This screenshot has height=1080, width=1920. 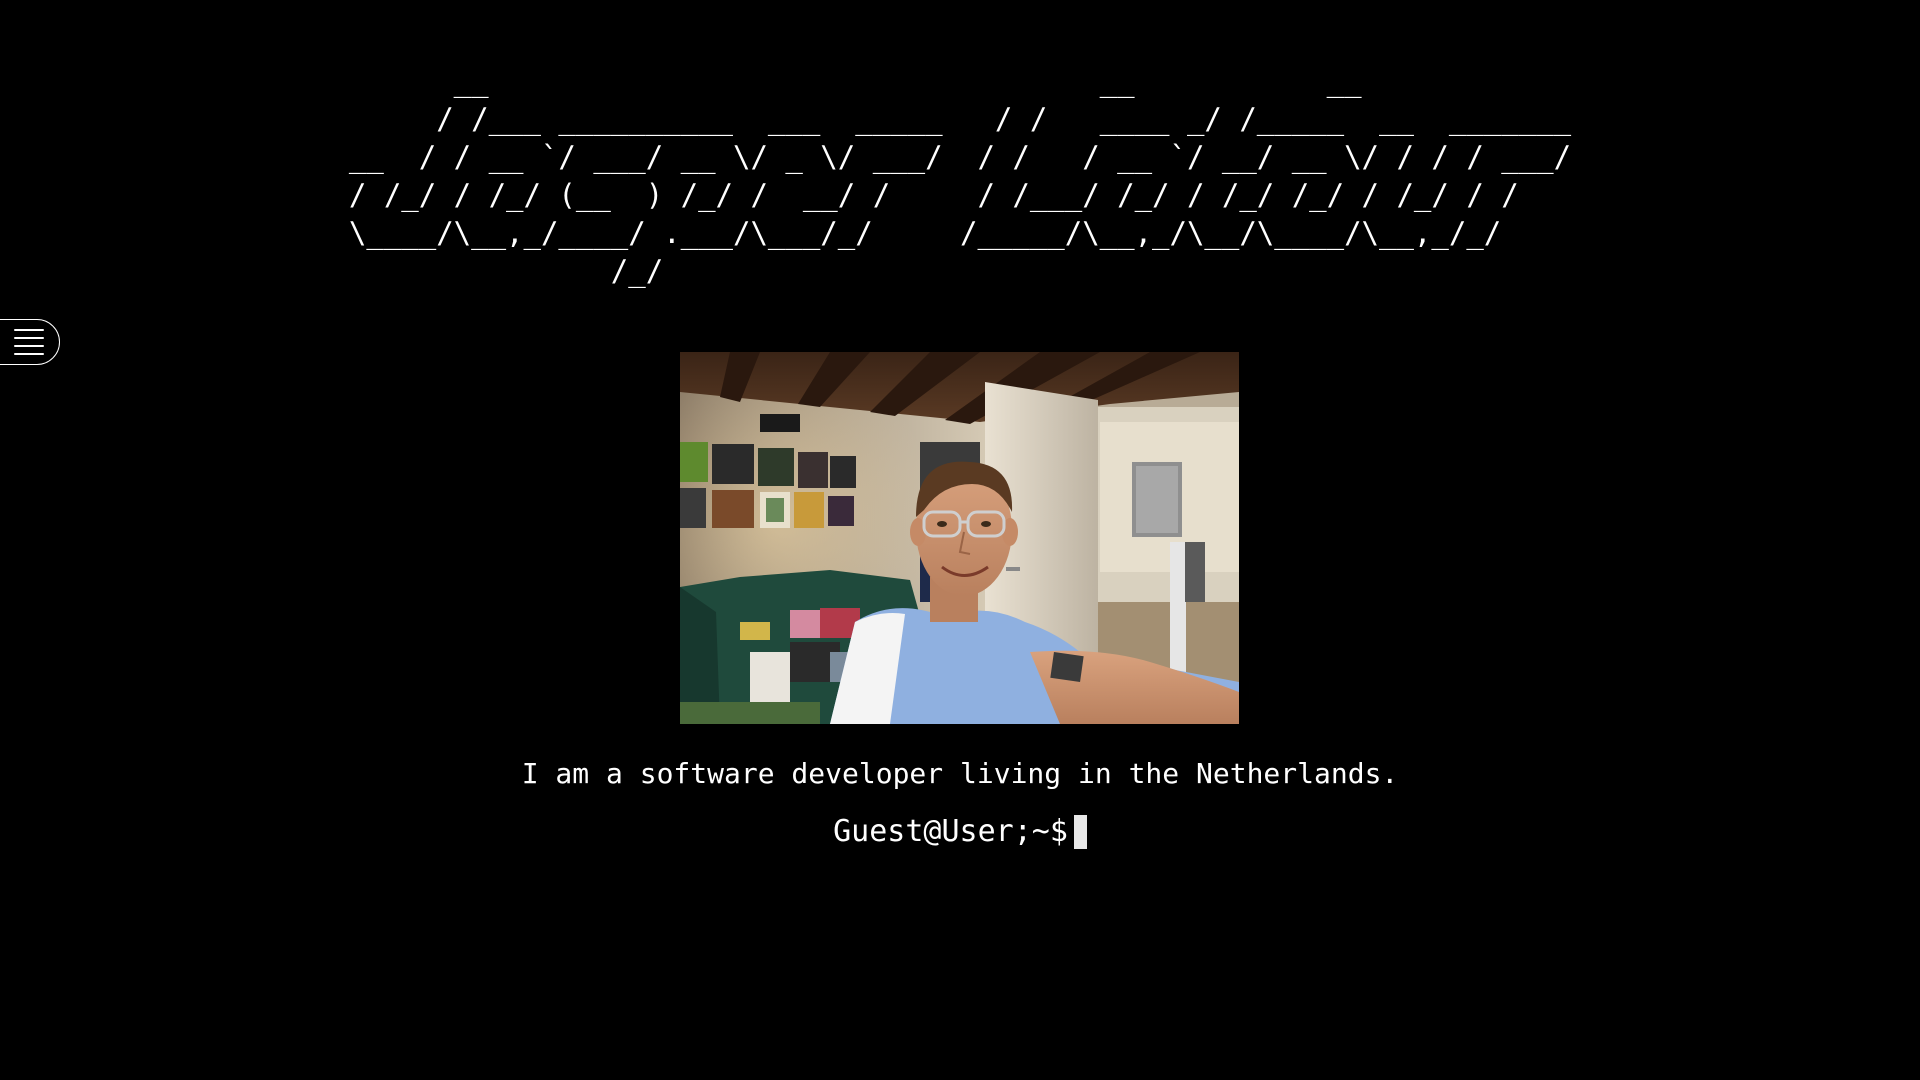 I want to click on terminal-prompt-line: Guest@User;~$, so click(x=960, y=831).